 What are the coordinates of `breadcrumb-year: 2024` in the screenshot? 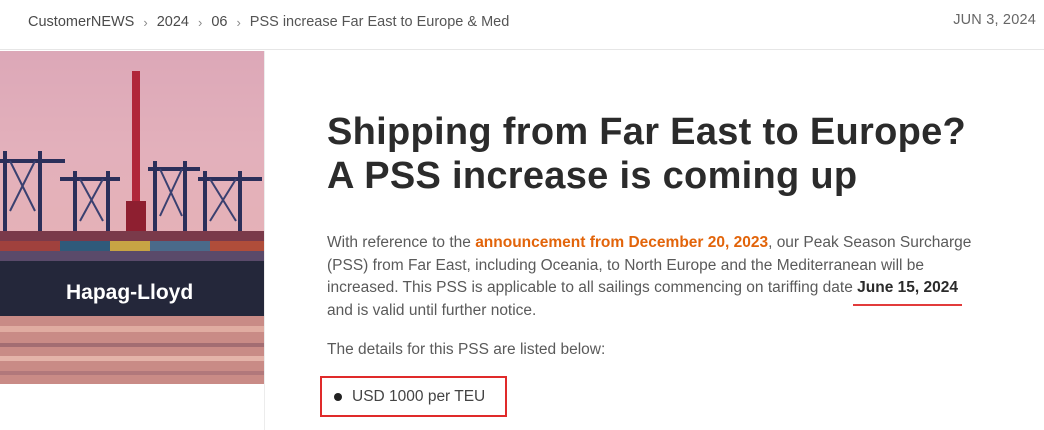 It's located at (173, 22).